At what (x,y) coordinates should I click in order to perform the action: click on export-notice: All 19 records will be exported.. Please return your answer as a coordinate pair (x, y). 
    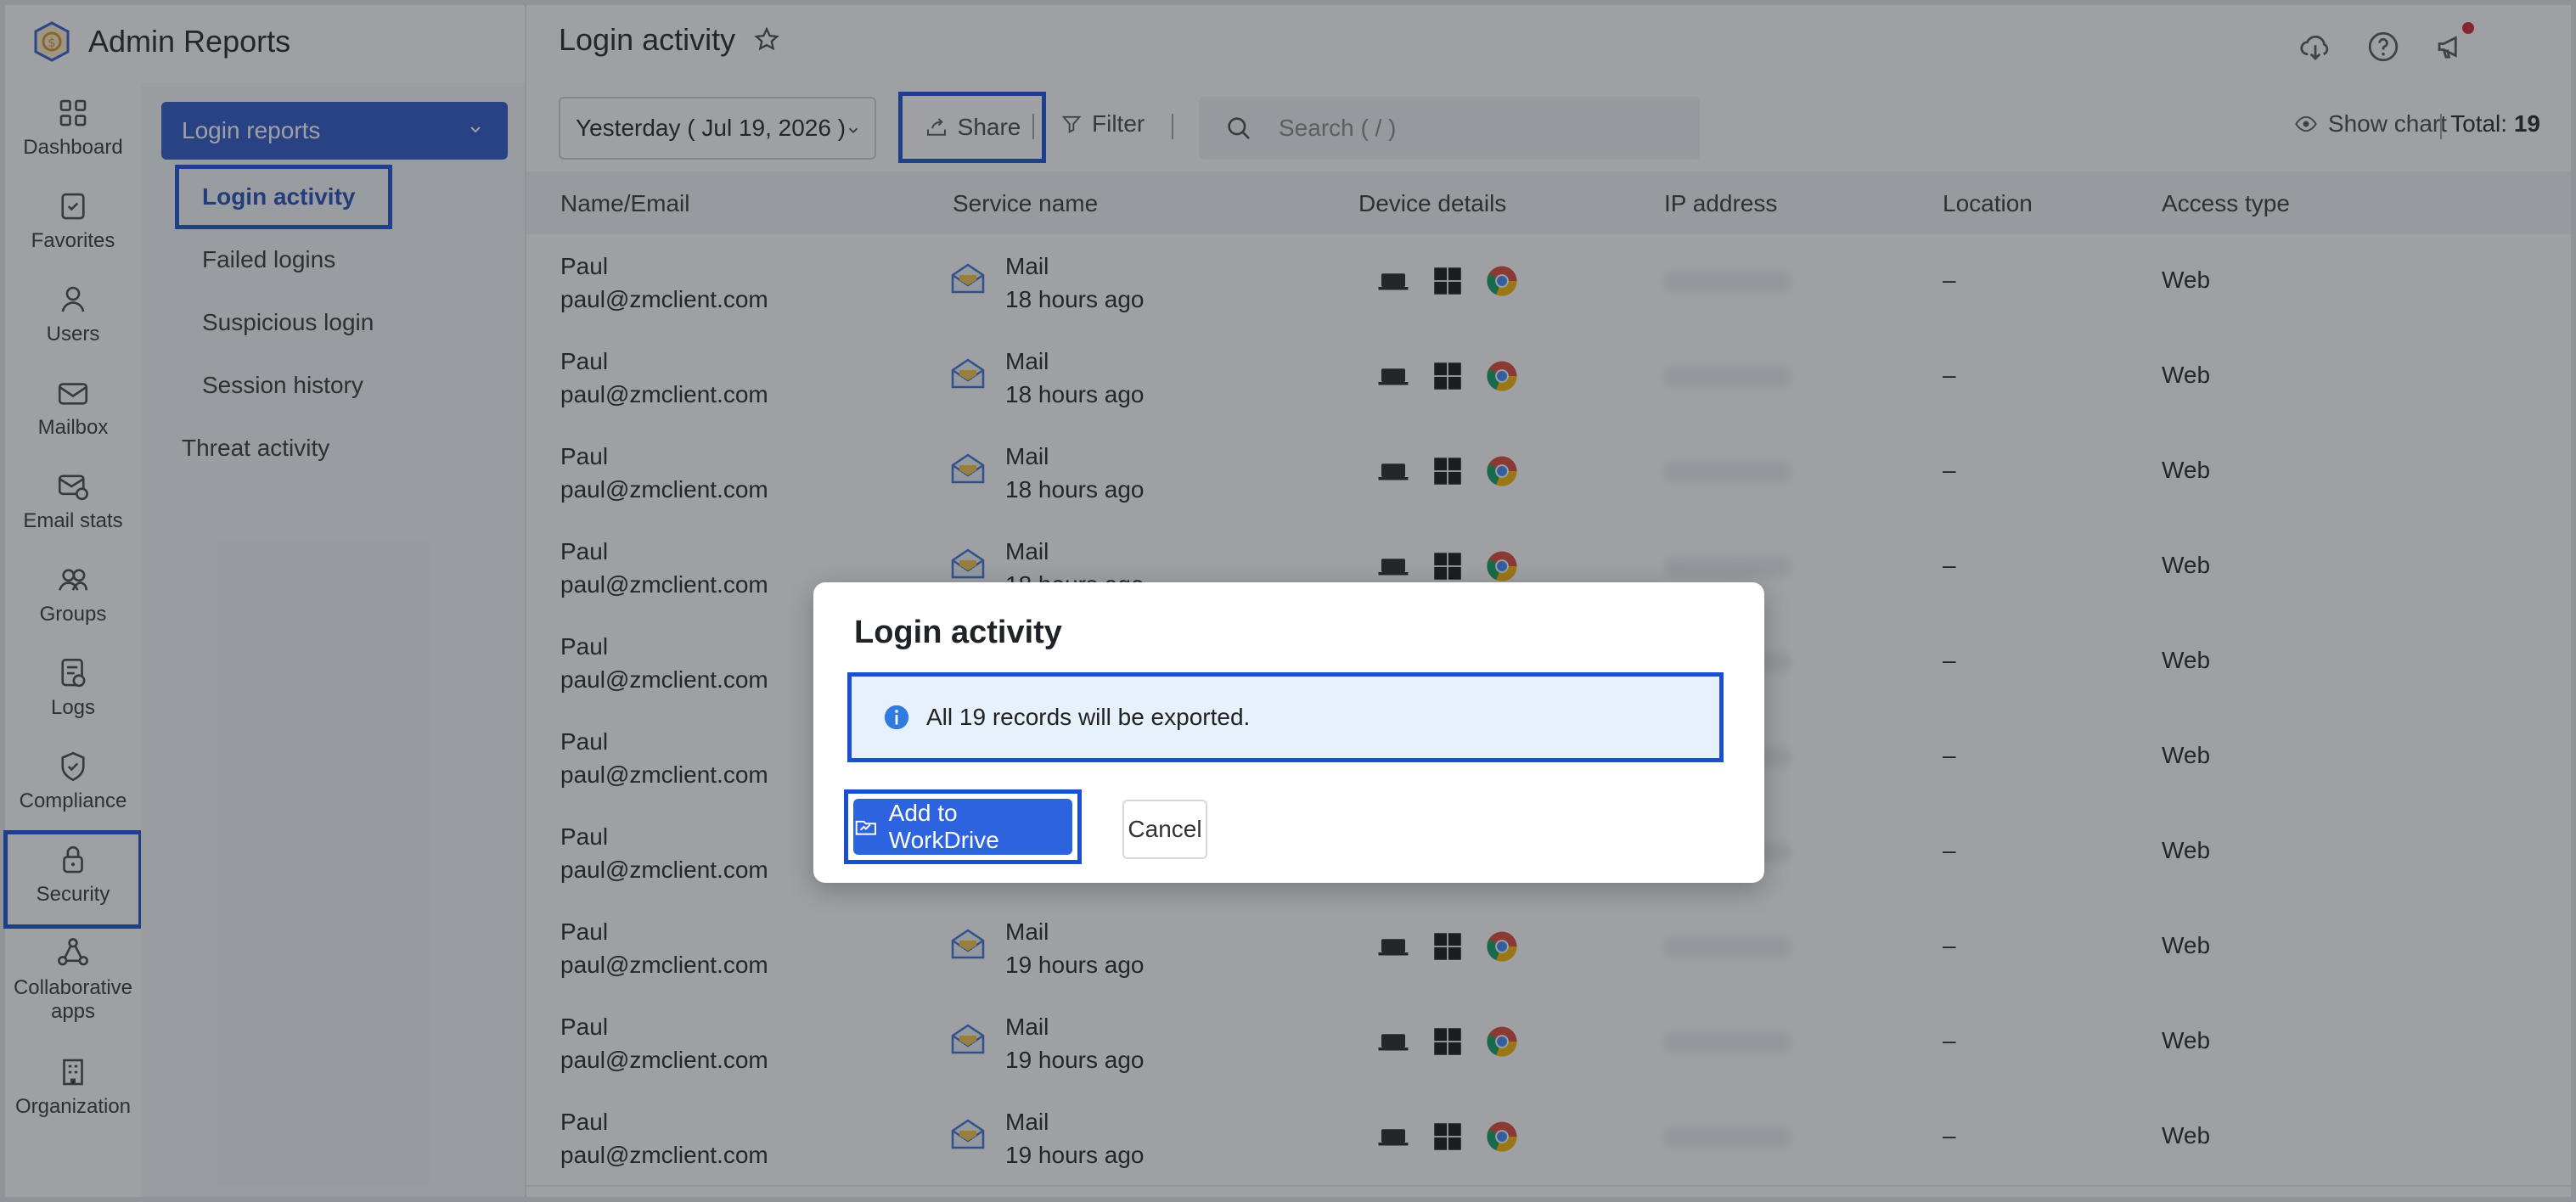
    Looking at the image, I should click on (1285, 717).